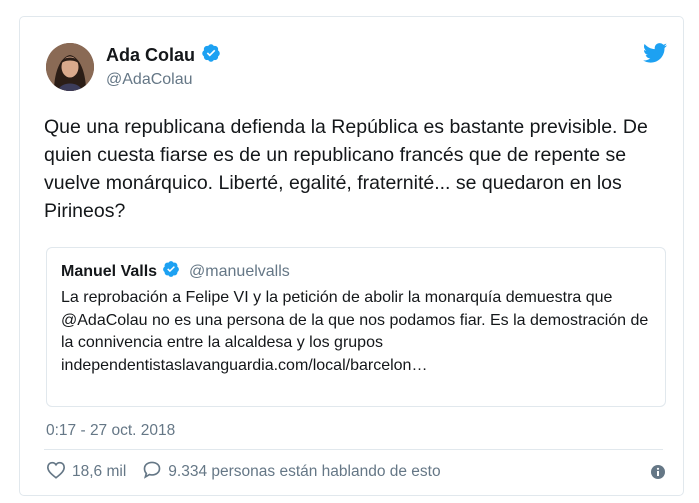 The width and height of the screenshot is (699, 503). Describe the element at coordinates (304, 471) in the screenshot. I see `conversation-text: 9.334 personas están hablando de esto` at that location.